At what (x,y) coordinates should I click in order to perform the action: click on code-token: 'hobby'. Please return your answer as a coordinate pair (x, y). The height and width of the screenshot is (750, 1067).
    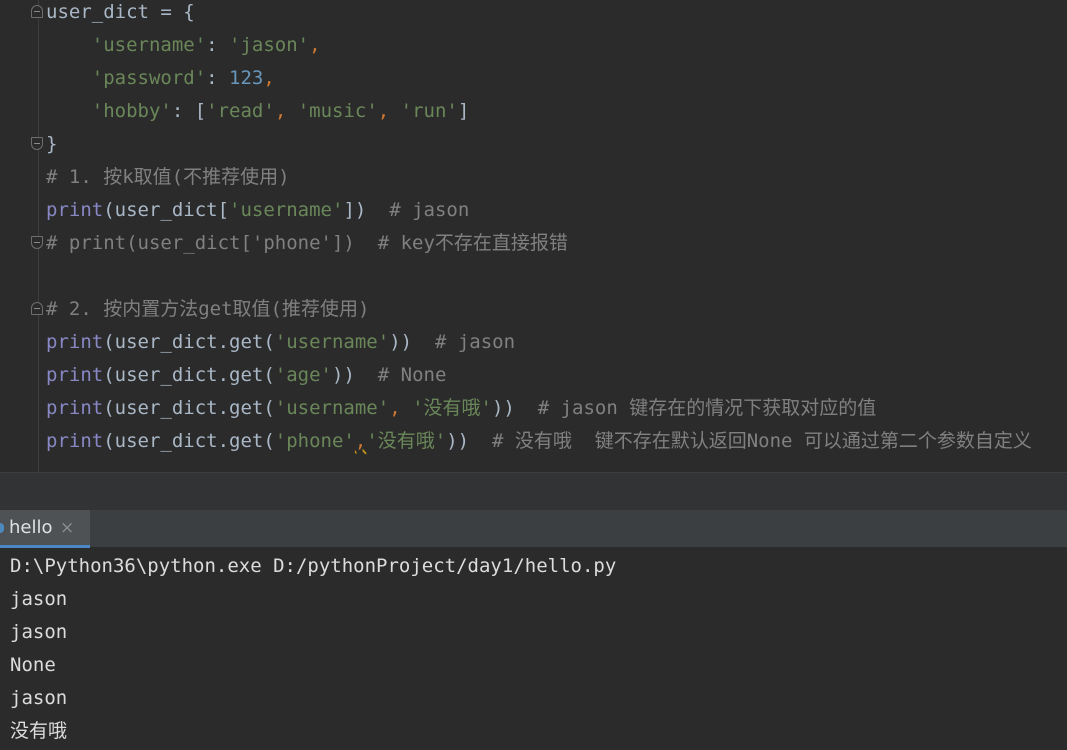
    Looking at the image, I should click on (131, 111).